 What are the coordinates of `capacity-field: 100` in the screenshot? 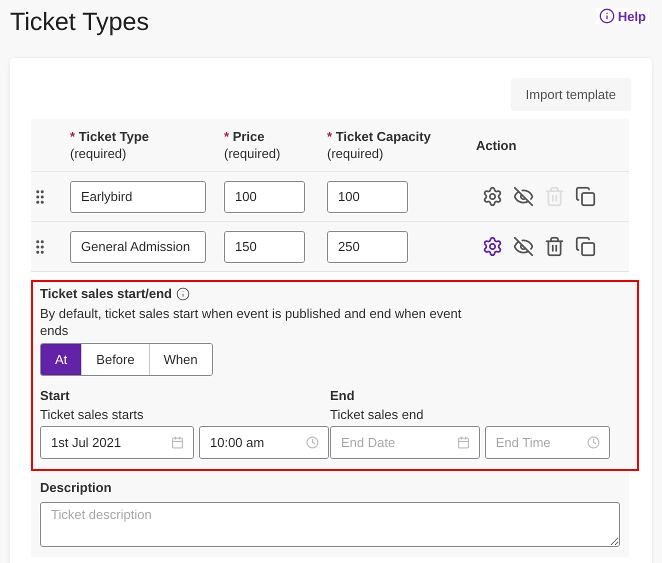 It's located at (367, 196).